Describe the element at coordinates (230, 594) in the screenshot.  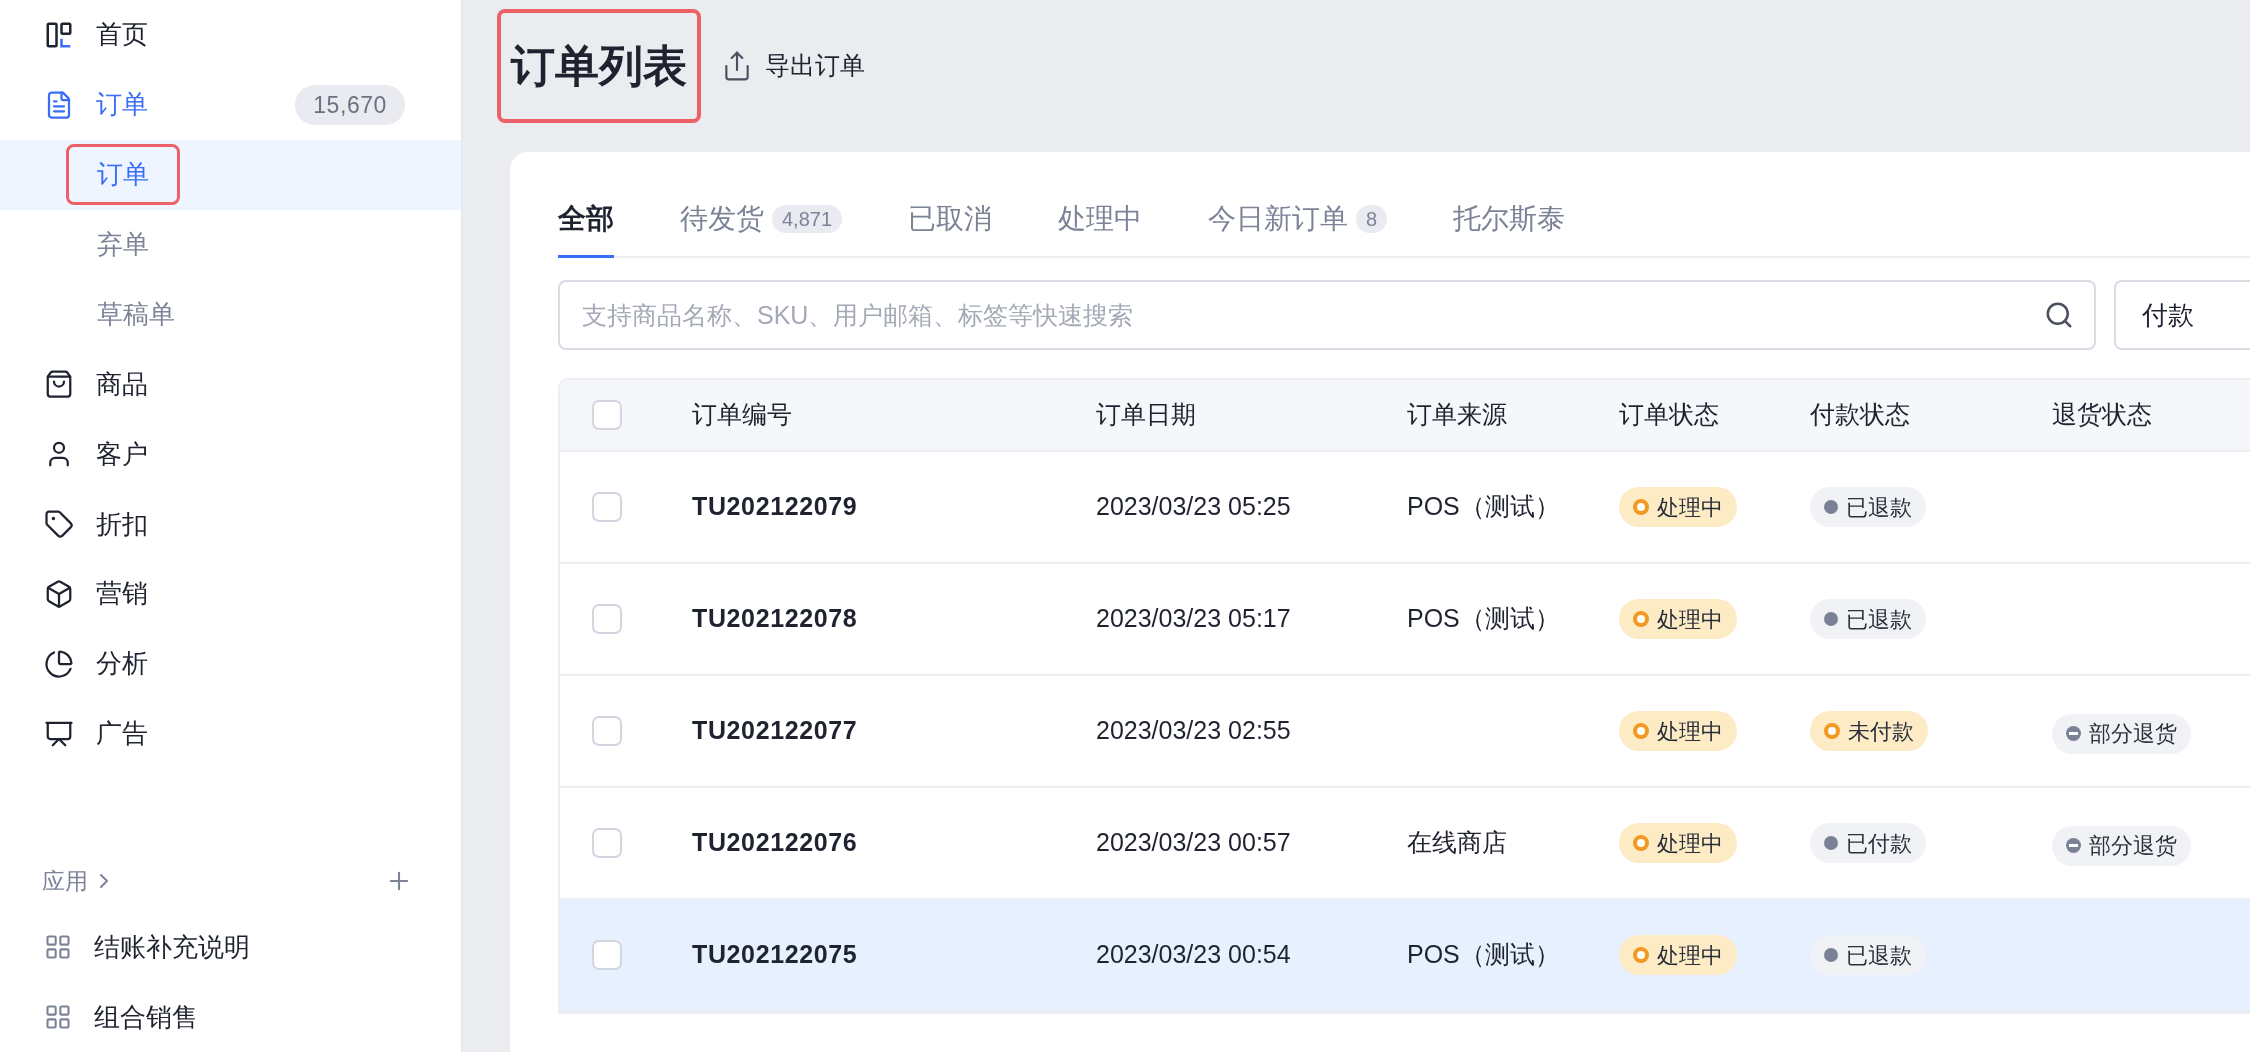
I see `sidebar-item: 营销` at that location.